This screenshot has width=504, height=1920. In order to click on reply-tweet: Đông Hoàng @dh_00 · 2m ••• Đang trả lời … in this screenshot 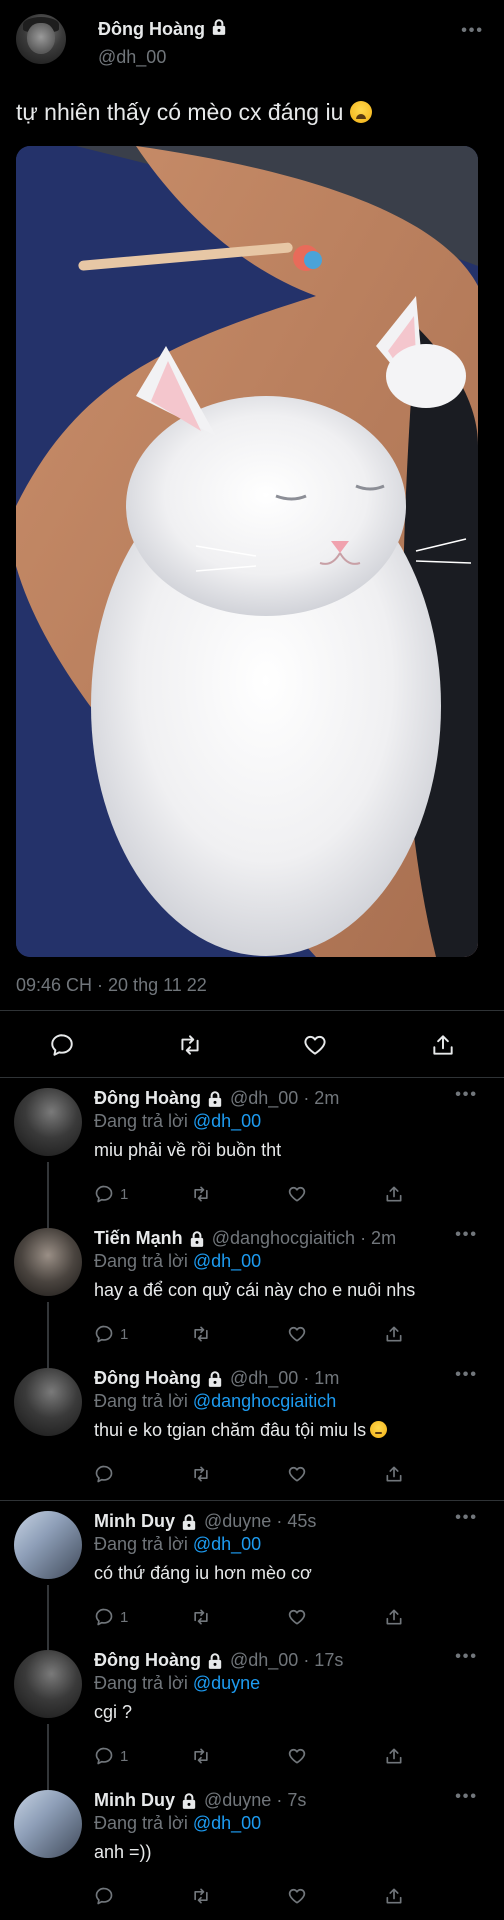, I will do `click(252, 1148)`.